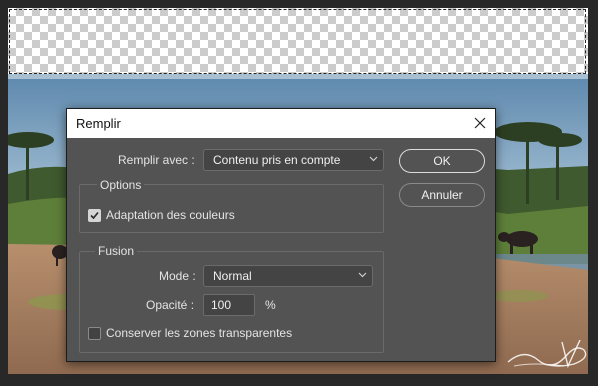 The image size is (598, 386). What do you see at coordinates (177, 276) in the screenshot?
I see `mode-label: Mode :` at bounding box center [177, 276].